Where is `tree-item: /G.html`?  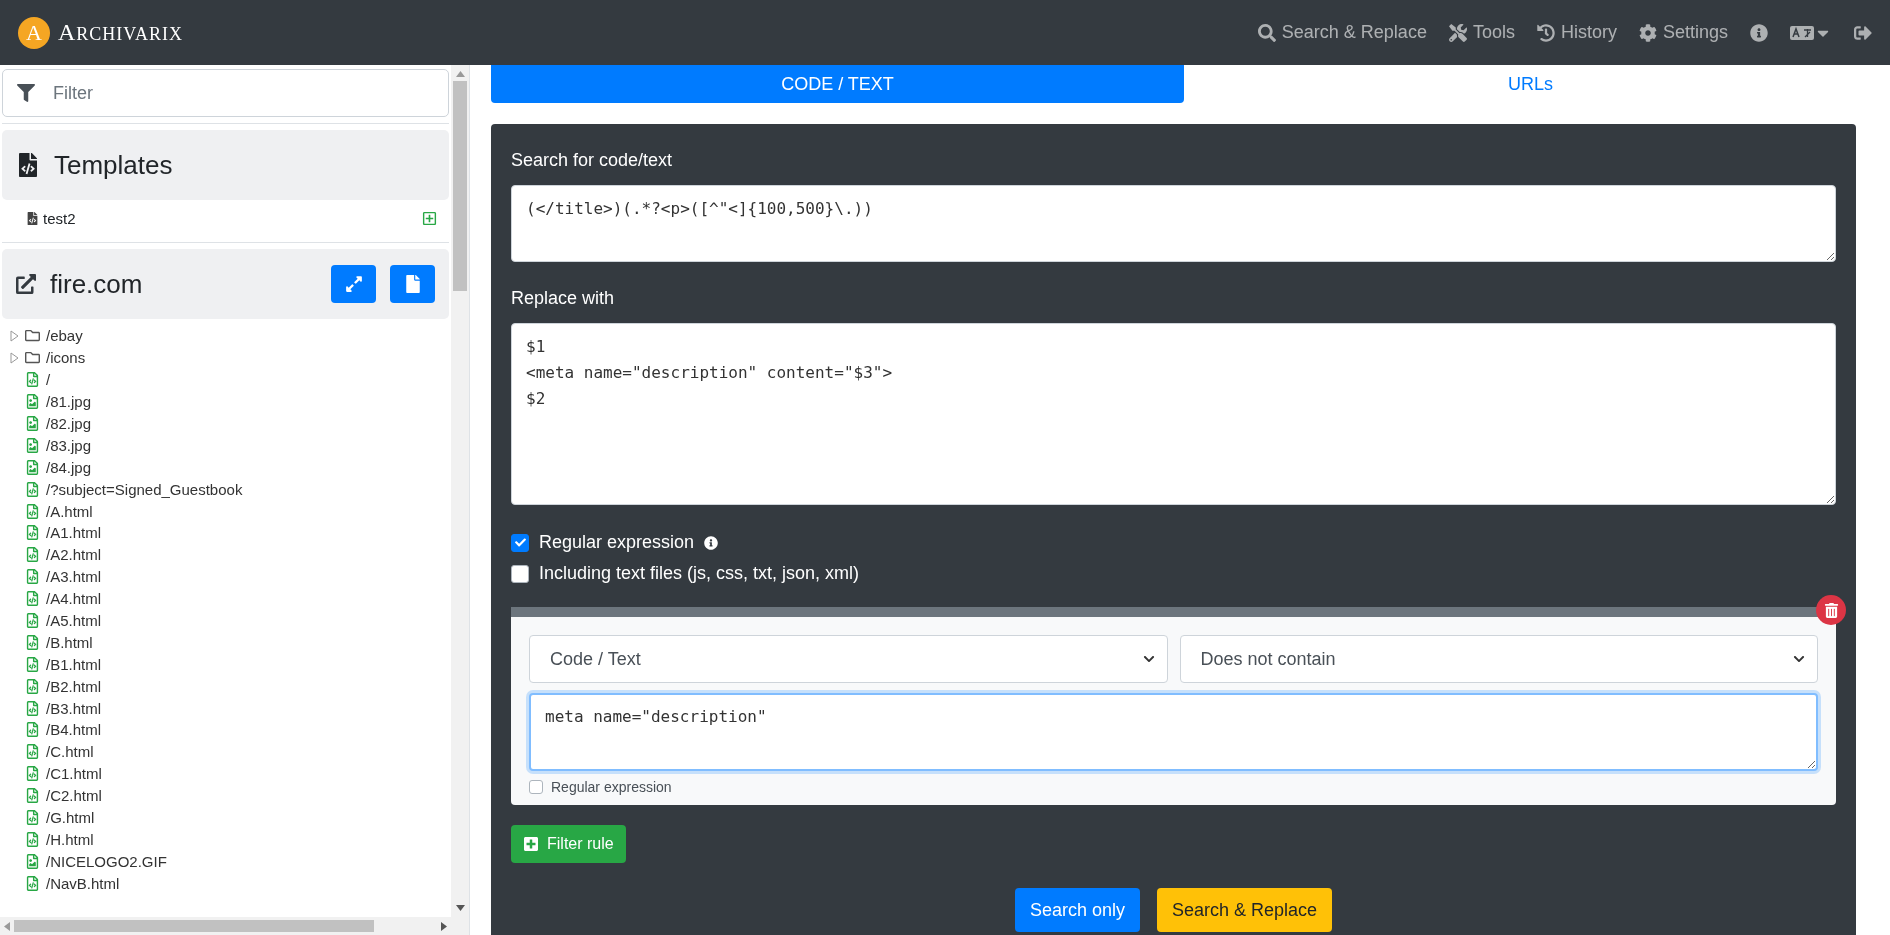
tree-item: /G.html is located at coordinates (70, 818).